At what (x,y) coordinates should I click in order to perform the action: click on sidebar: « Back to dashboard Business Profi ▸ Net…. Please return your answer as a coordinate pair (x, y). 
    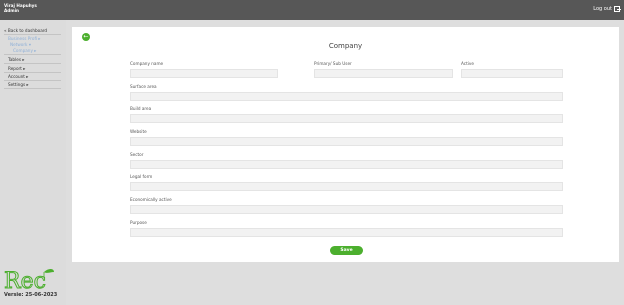
    Looking at the image, I should click on (33, 162).